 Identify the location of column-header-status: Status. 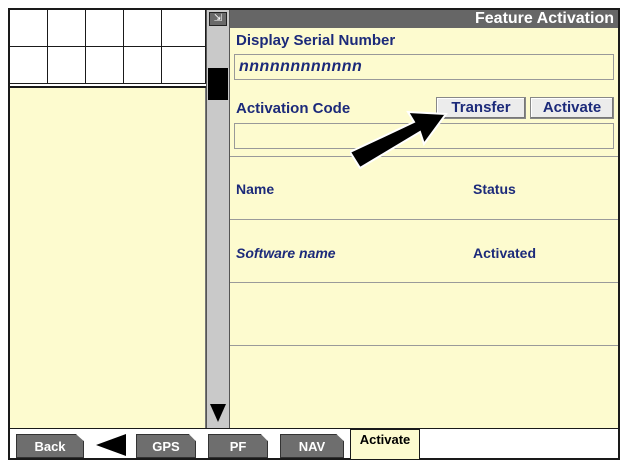
(494, 189).